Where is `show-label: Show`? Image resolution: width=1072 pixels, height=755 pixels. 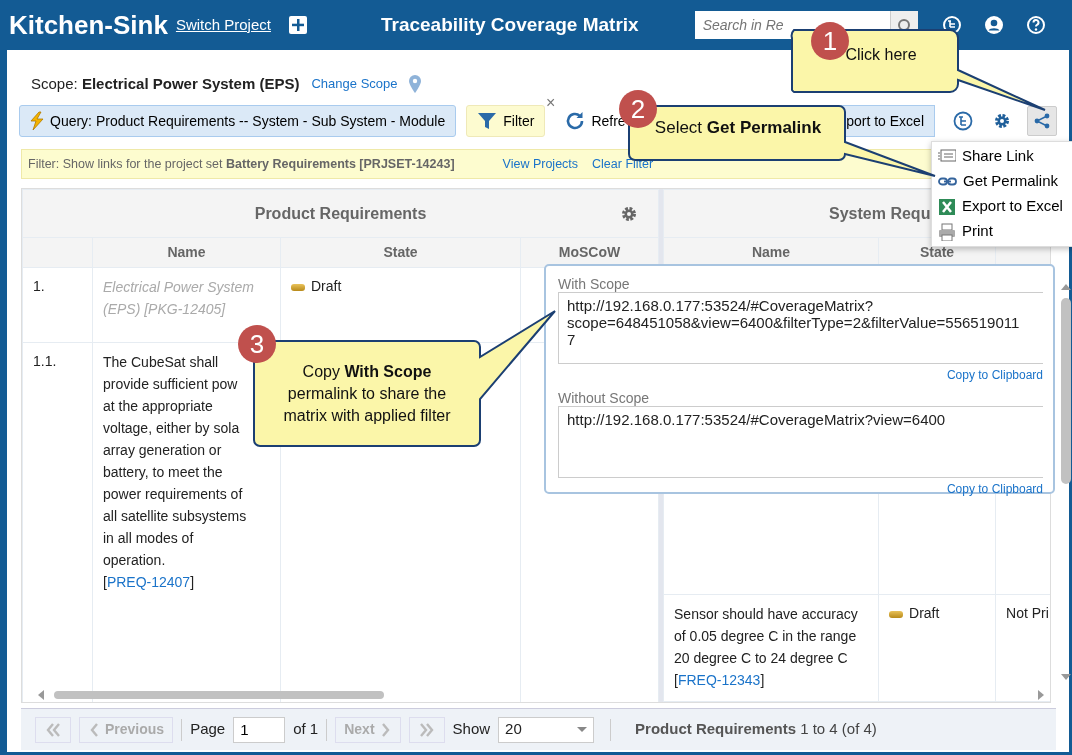
show-label: Show is located at coordinates (471, 729).